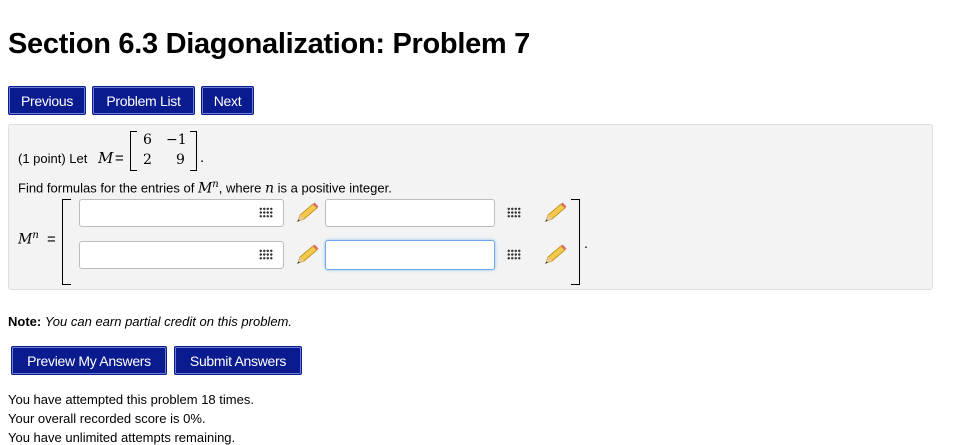 Image resolution: width=980 pixels, height=445 pixels. What do you see at coordinates (227, 100) in the screenshot?
I see `next-button: Next` at bounding box center [227, 100].